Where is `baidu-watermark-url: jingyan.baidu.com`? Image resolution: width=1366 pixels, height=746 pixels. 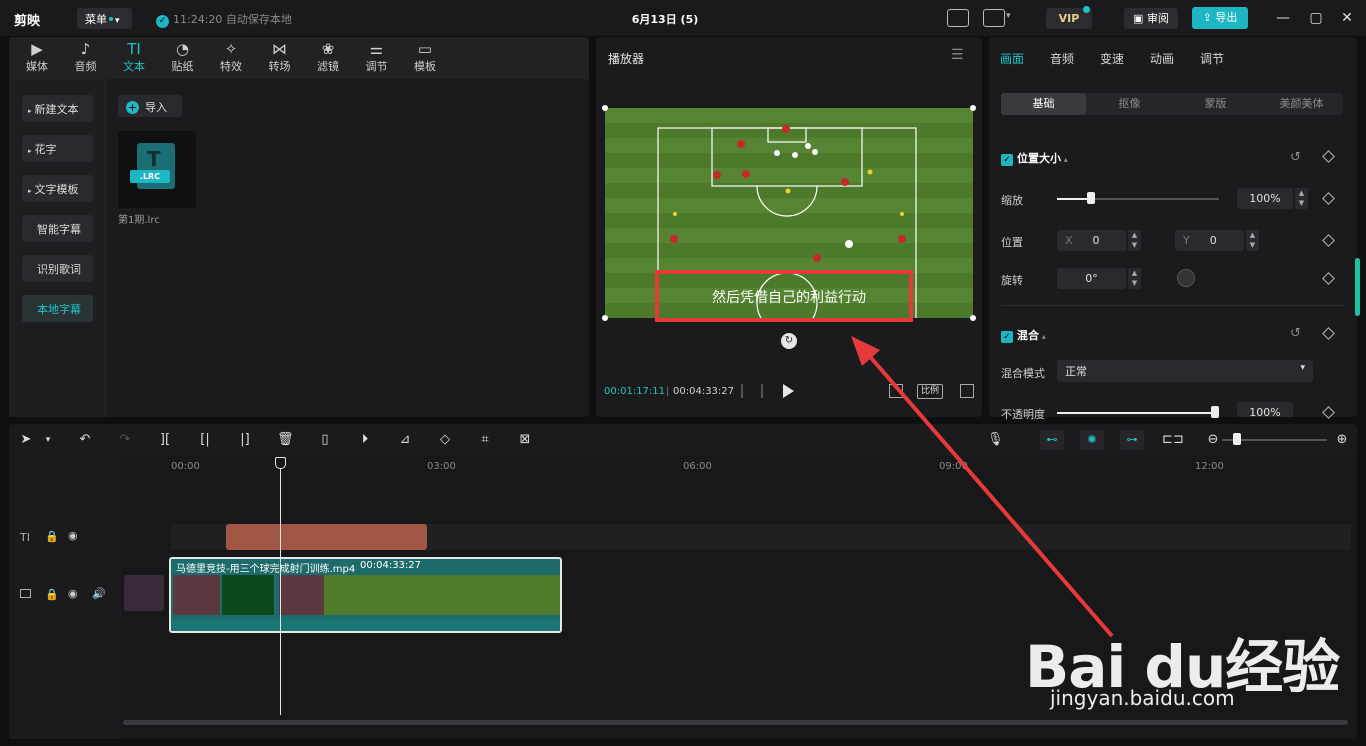 baidu-watermark-url: jingyan.baidu.com is located at coordinates (1142, 698).